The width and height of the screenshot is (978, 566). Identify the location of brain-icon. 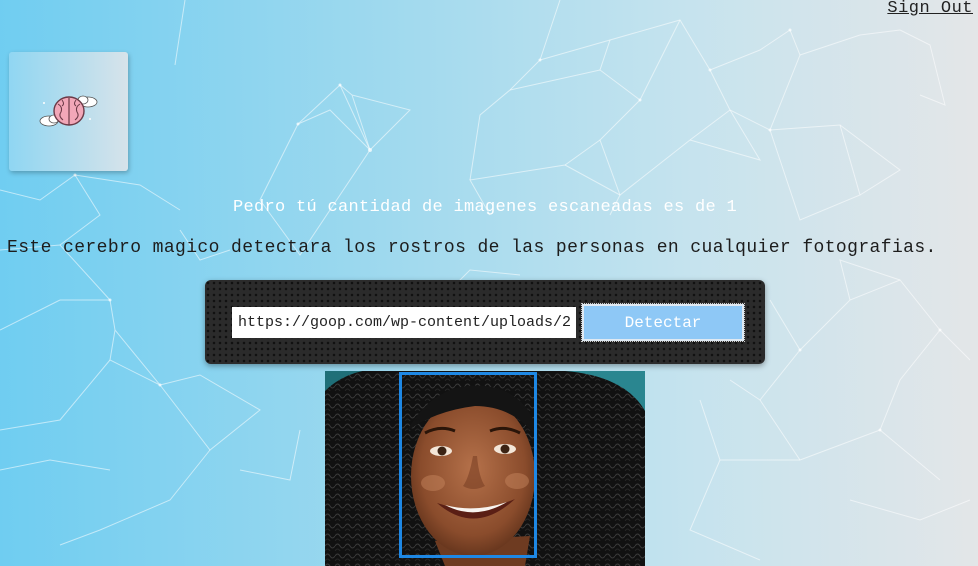
(68, 111).